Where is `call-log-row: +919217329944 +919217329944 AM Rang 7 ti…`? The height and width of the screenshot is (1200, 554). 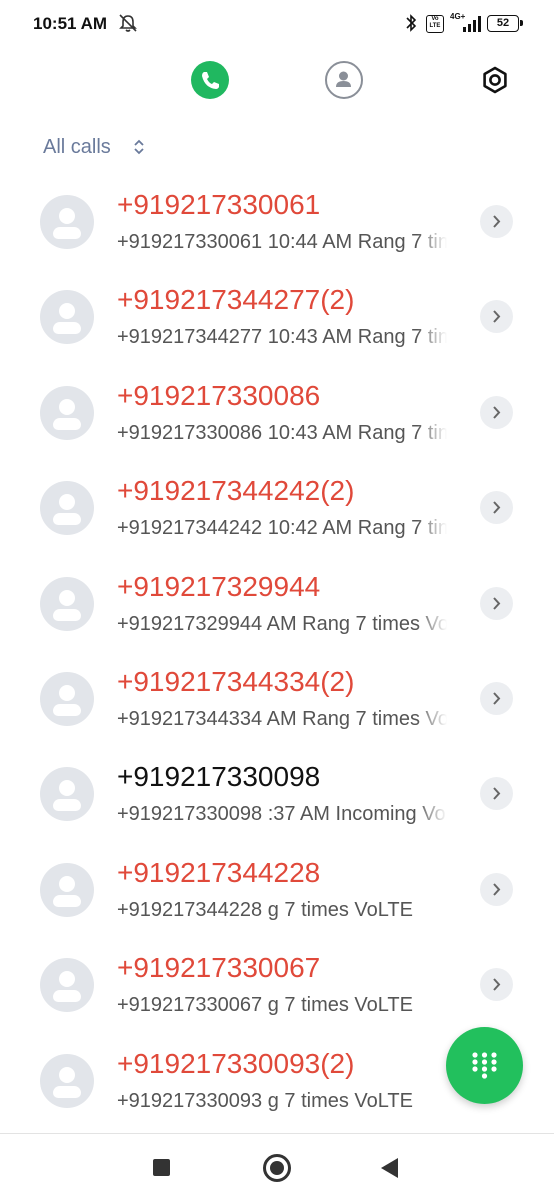
call-log-row: +919217329944 +919217329944 AM Rang 7 ti… is located at coordinates (277, 596).